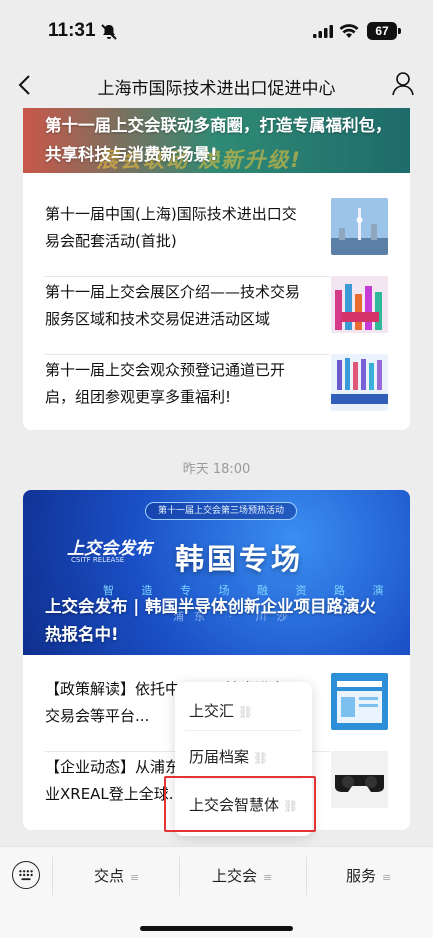 This screenshot has height=938, width=433. I want to click on highlight-box, so click(240, 804).